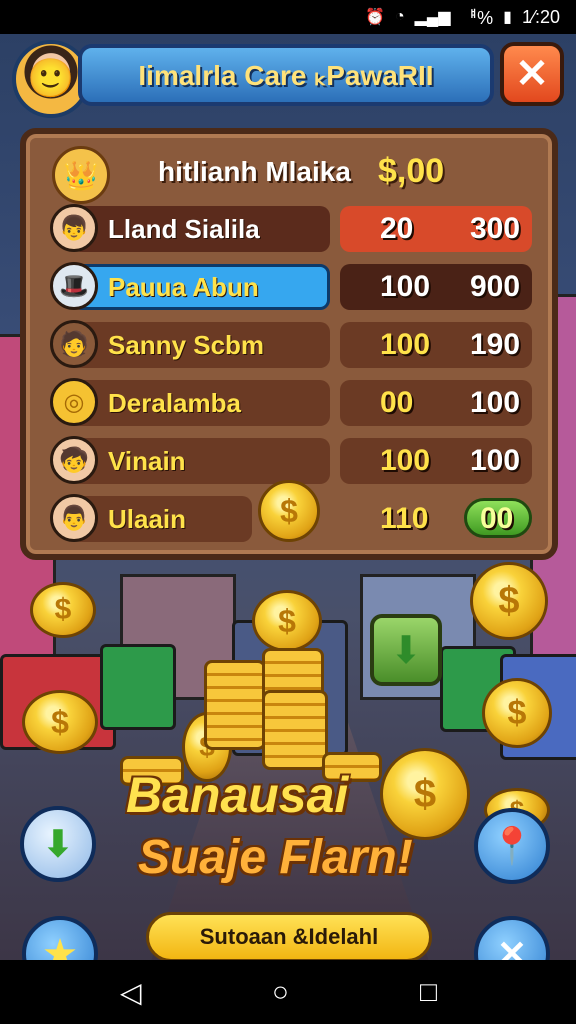  Describe the element at coordinates (495, 228) in the screenshot. I see `player-coins: 300` at that location.